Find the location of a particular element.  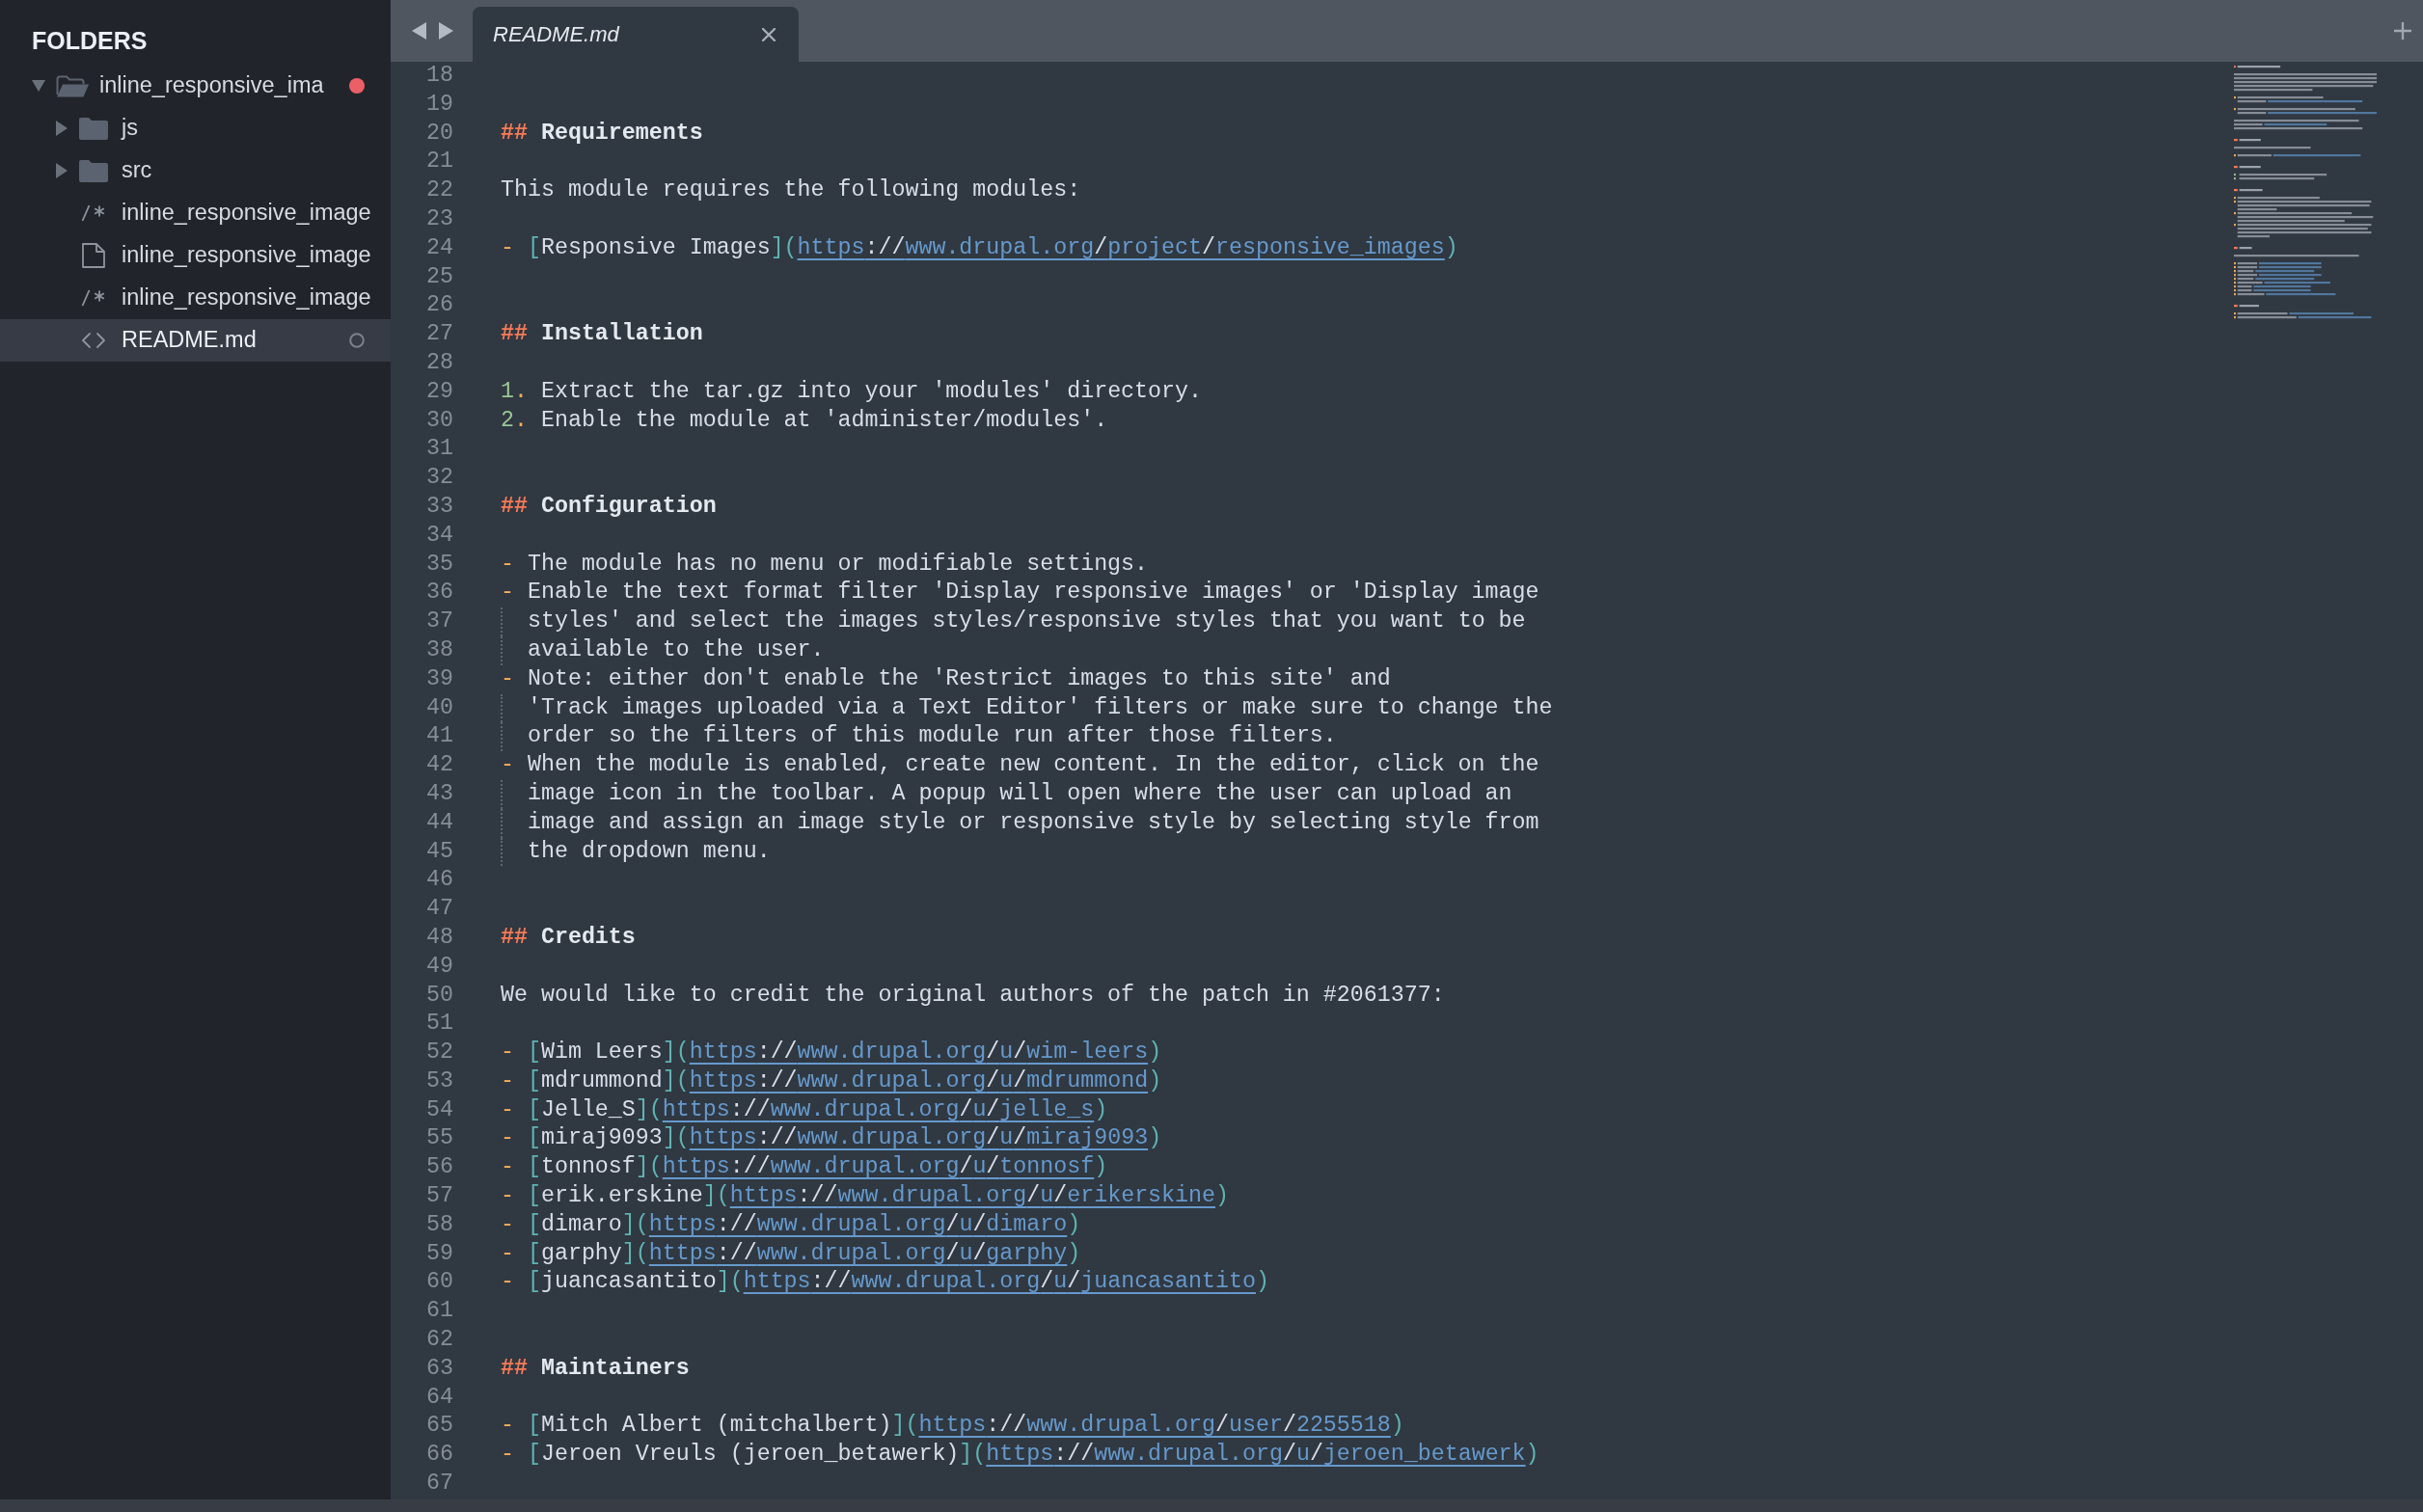

line-number: 31 is located at coordinates (439, 449).